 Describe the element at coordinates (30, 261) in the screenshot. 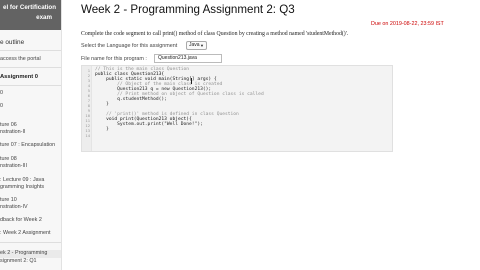

I see `sidebar-item-programming-assignment-sub: signment 2: Q1` at that location.